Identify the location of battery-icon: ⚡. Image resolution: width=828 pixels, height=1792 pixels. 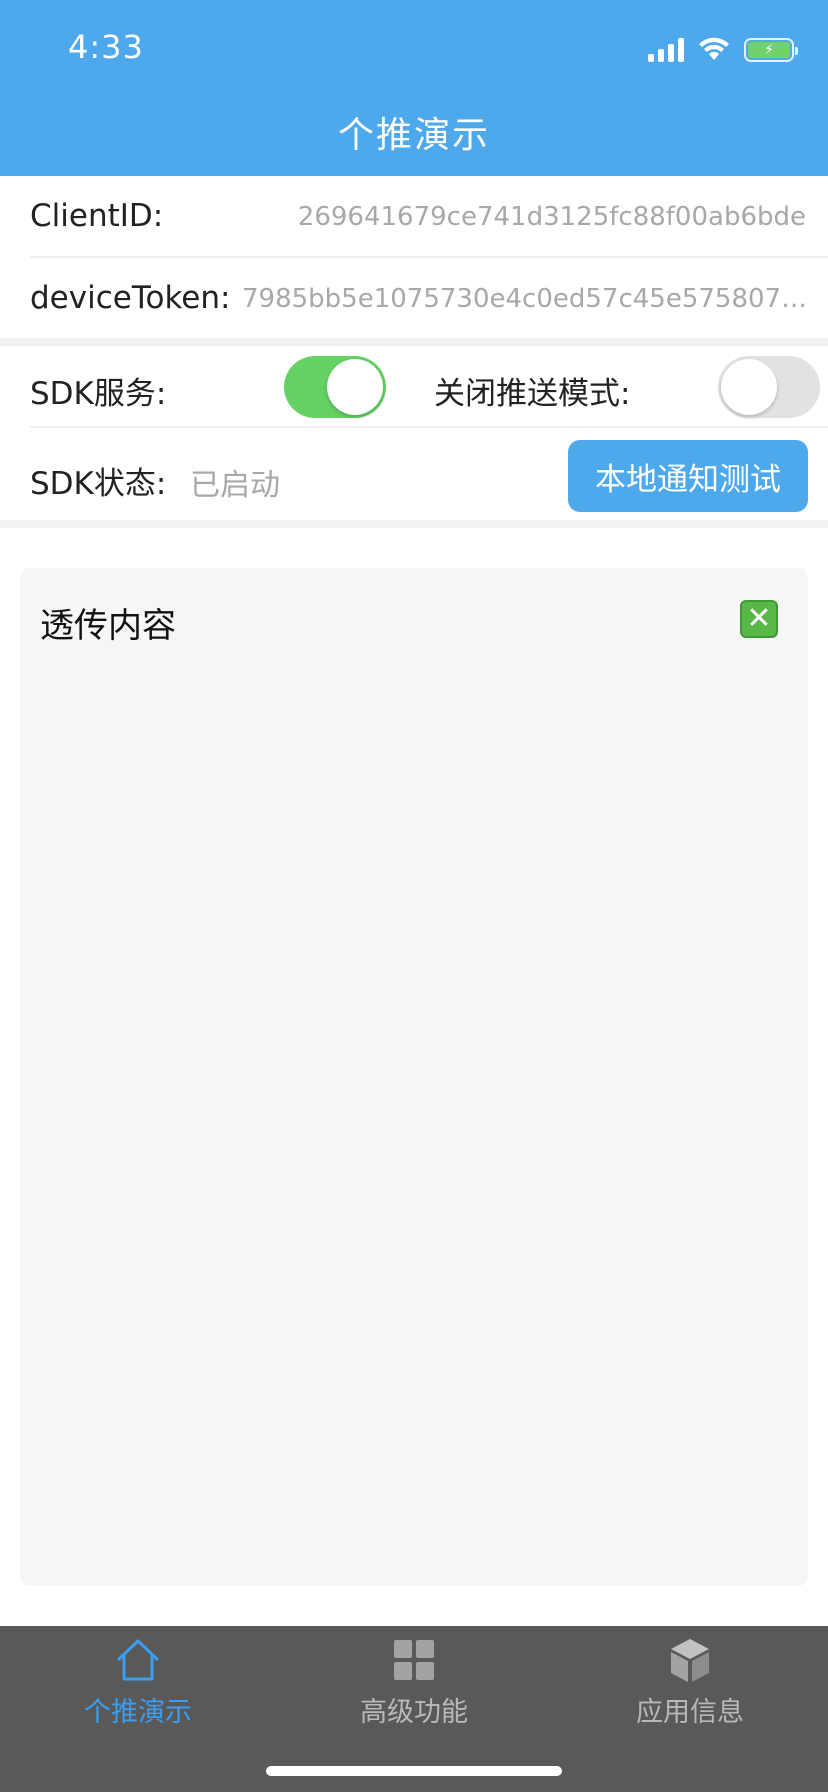
(771, 50).